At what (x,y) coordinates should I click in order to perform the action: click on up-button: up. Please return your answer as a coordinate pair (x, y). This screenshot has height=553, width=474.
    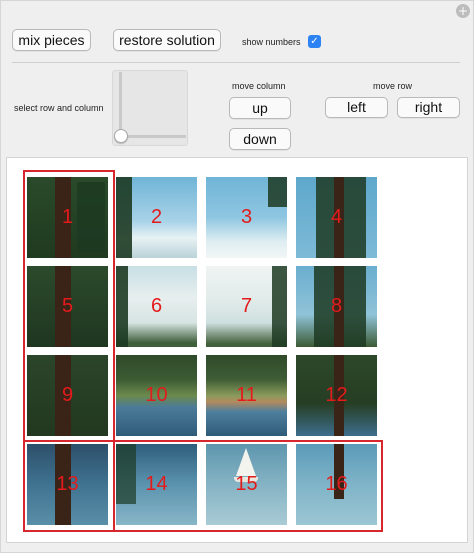
    Looking at the image, I should click on (260, 108).